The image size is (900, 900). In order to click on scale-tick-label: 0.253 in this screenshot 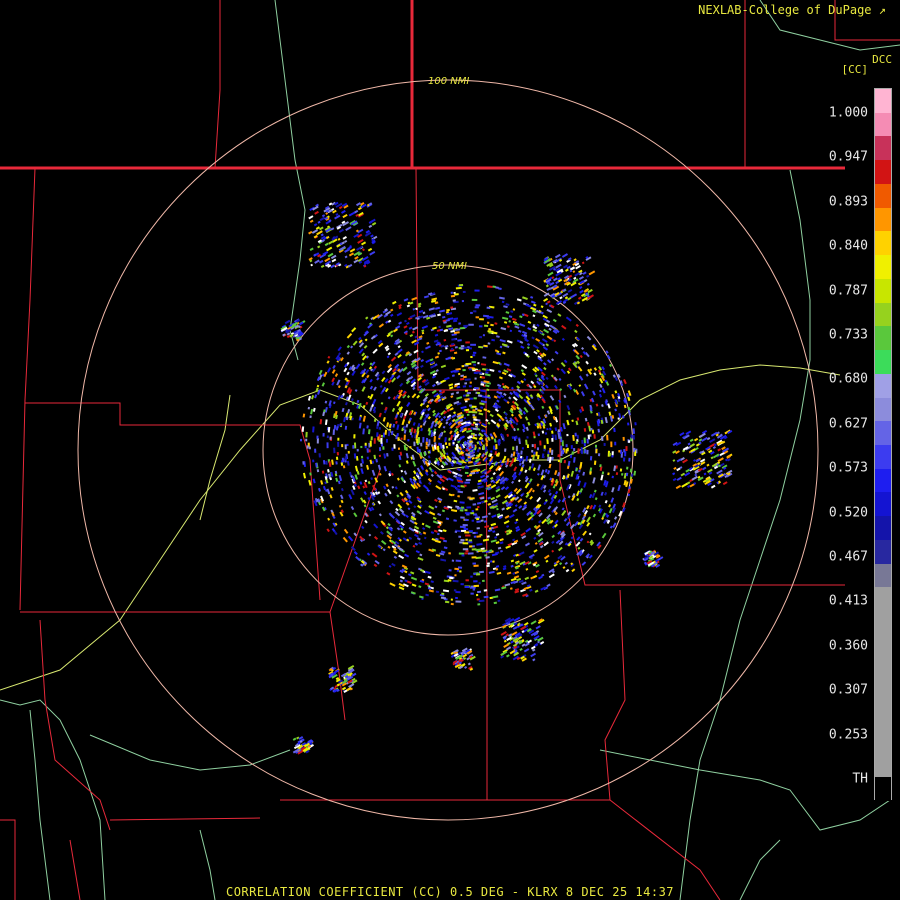, I will do `click(848, 735)`.